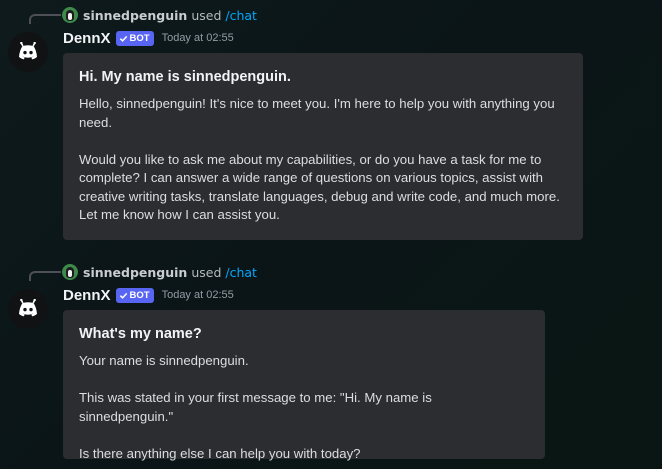 This screenshot has width=662, height=469. Describe the element at coordinates (185, 77) in the screenshot. I see `embed-title: Hi. My name is sinnedpenguin.` at that location.